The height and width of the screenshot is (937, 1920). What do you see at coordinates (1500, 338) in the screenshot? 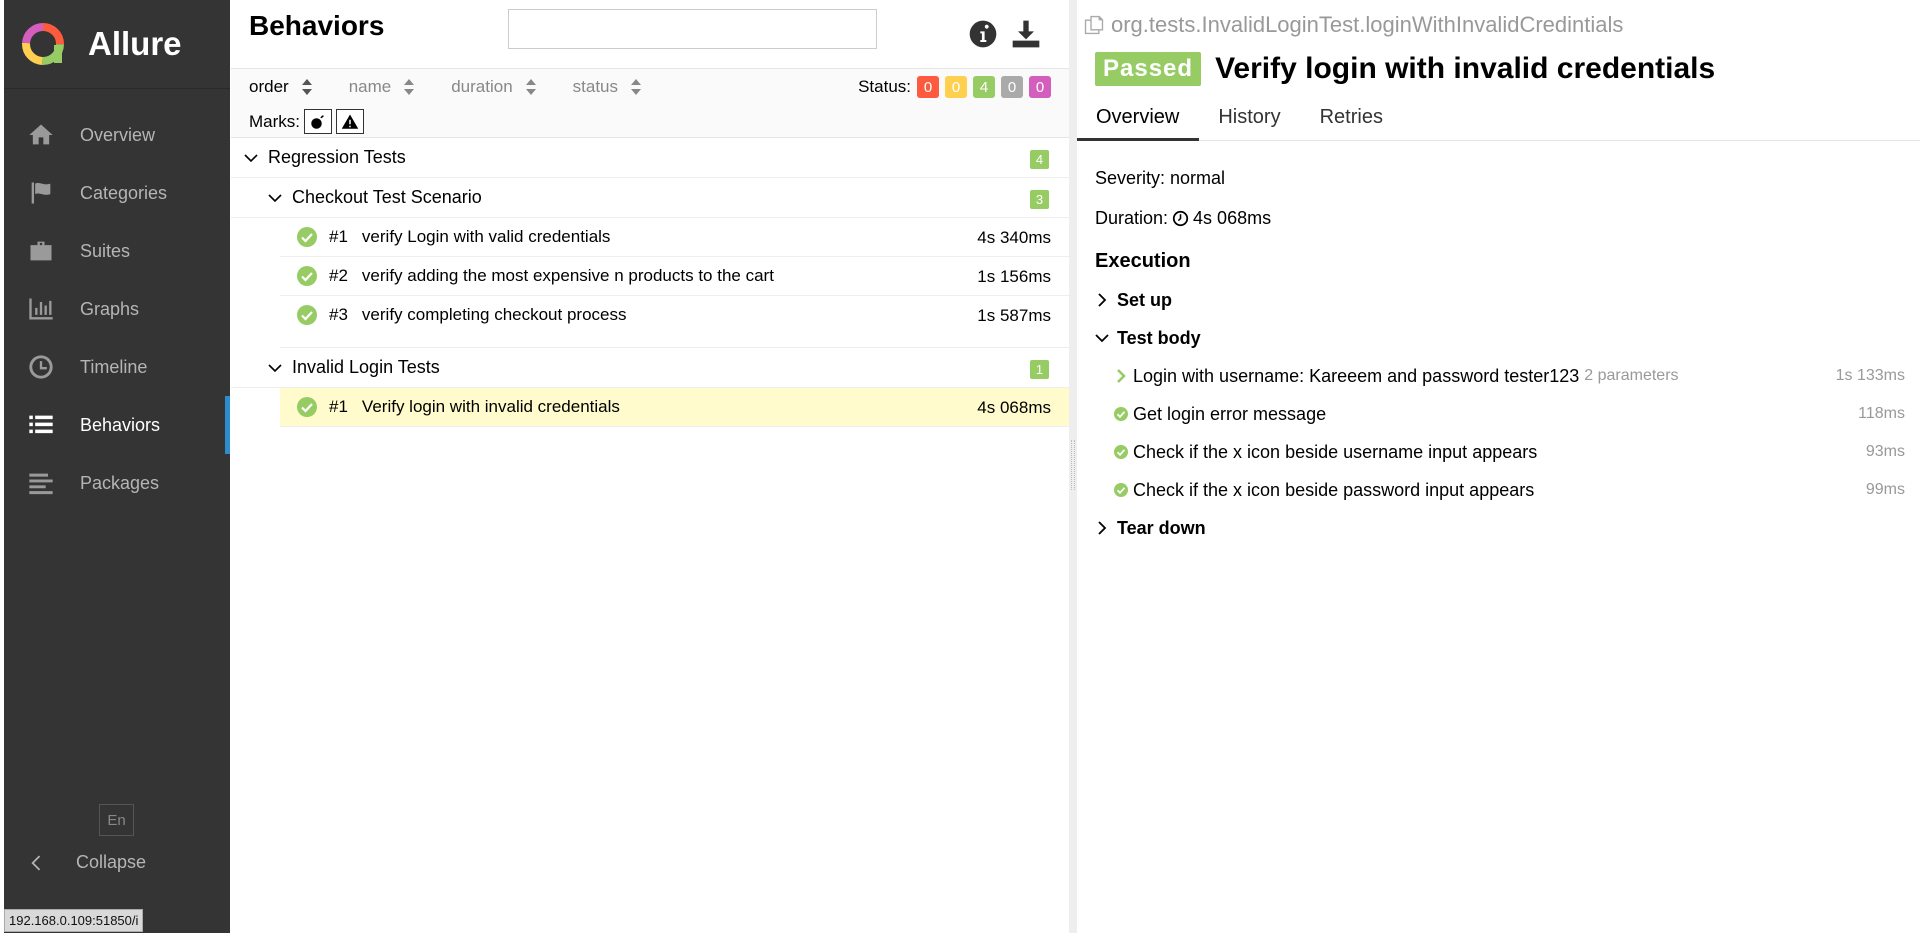
I see `test-body-stage: Test body` at bounding box center [1500, 338].